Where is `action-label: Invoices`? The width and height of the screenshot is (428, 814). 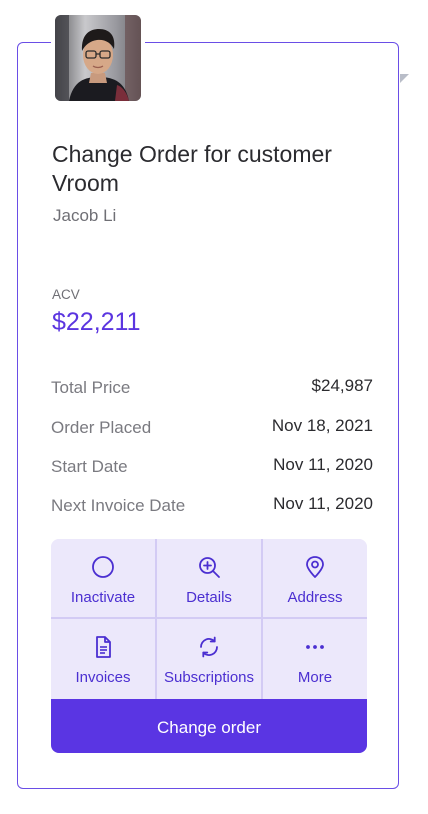 action-label: Invoices is located at coordinates (103, 677).